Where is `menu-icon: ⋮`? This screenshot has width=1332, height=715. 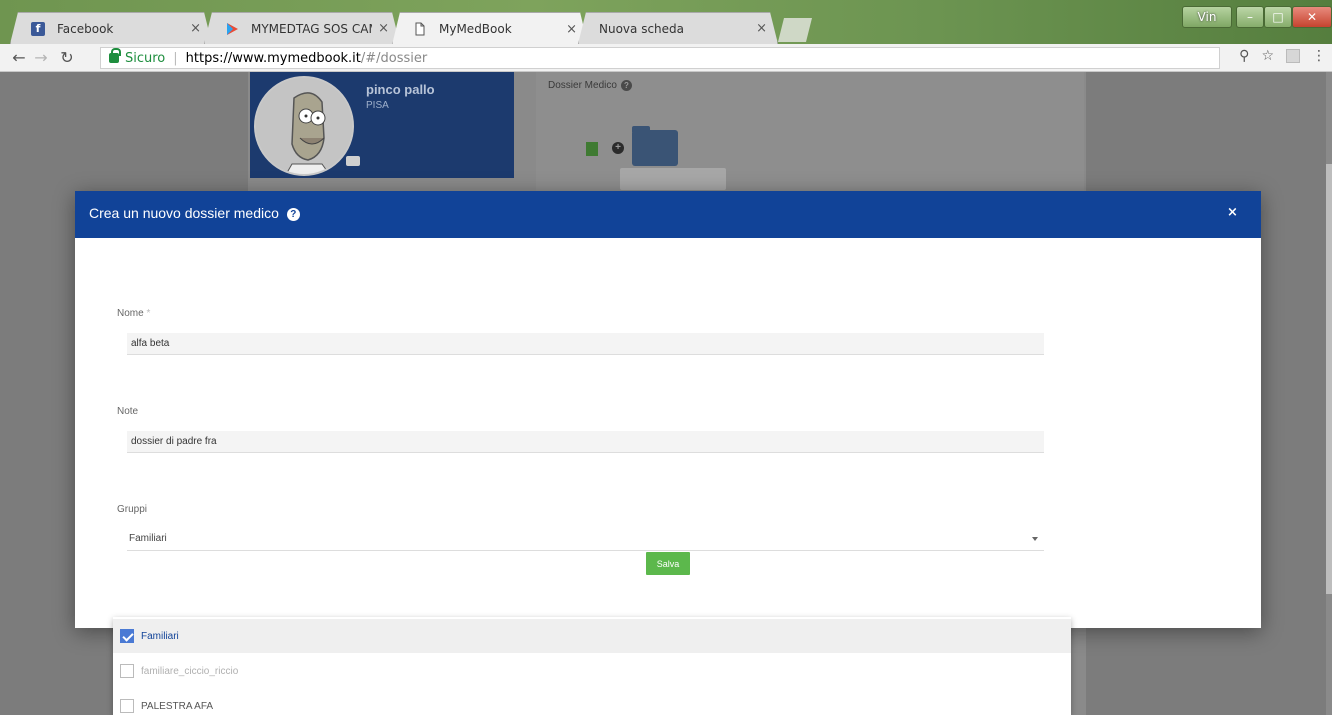 menu-icon: ⋮ is located at coordinates (1319, 56).